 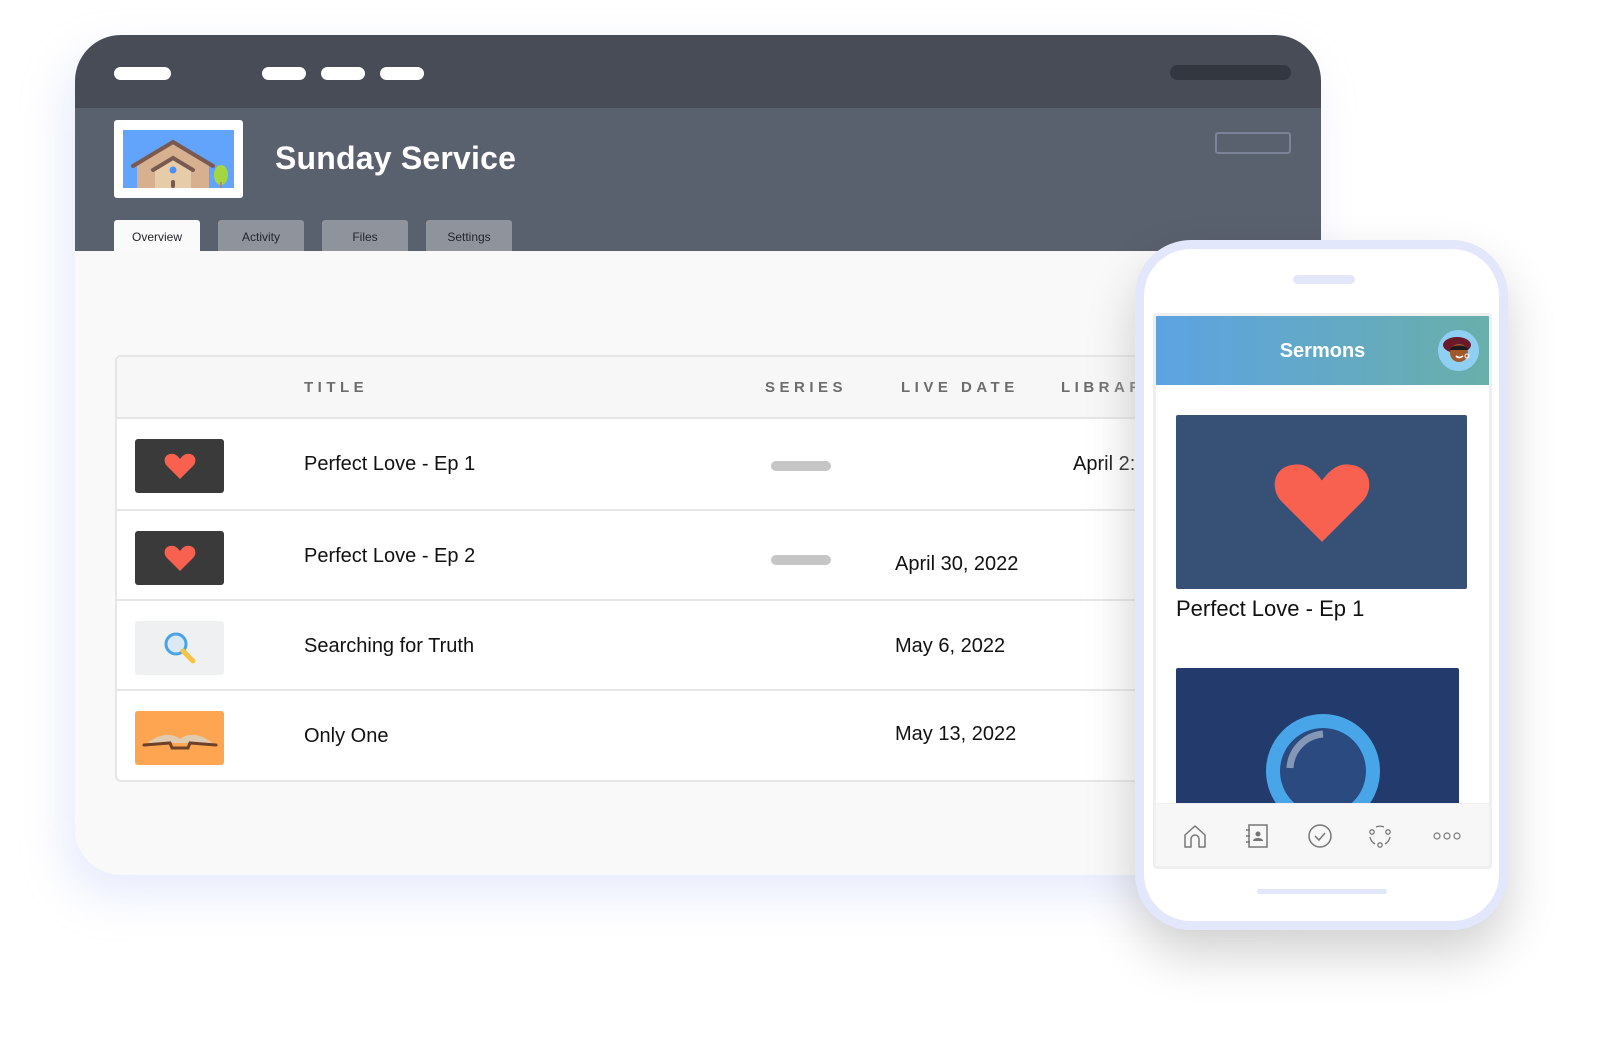 I want to click on avatar, so click(x=1458, y=350).